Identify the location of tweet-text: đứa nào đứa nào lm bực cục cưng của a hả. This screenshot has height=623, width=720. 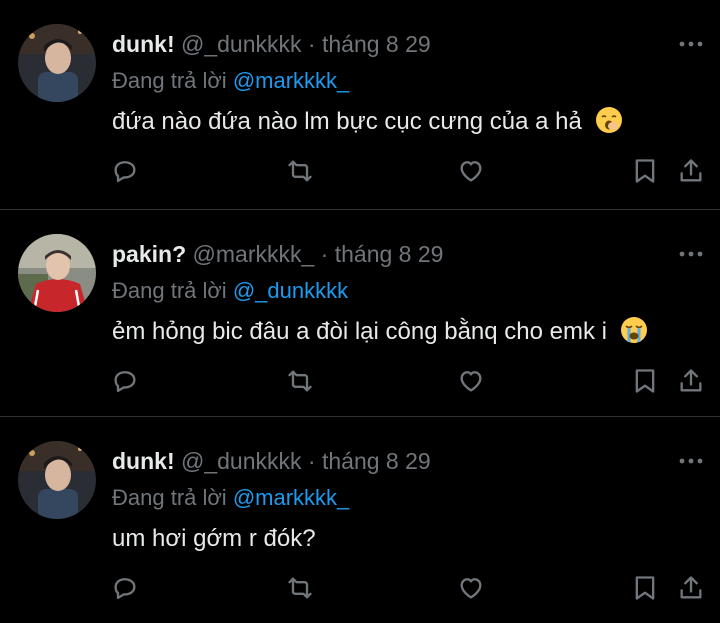
(367, 124).